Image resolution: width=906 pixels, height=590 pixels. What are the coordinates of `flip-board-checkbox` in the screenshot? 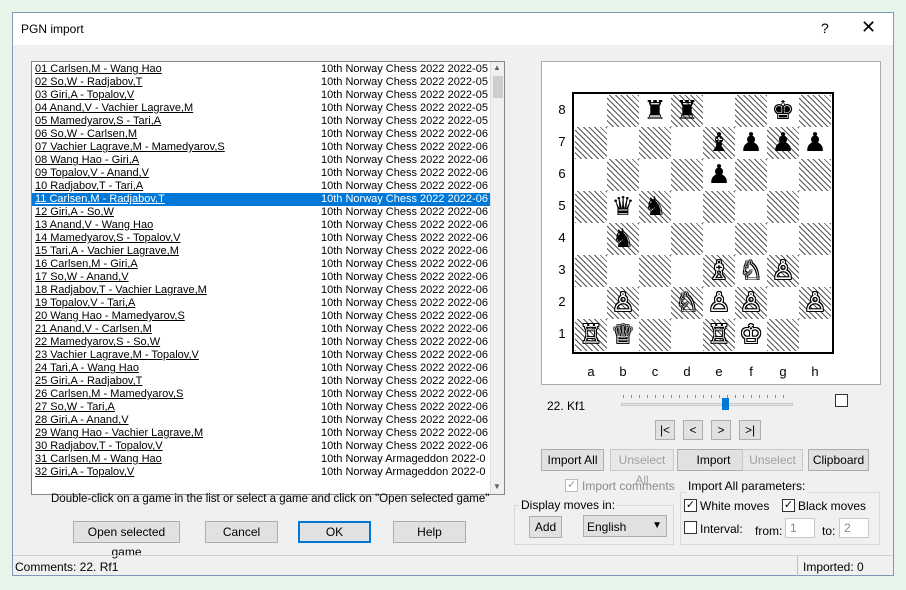 It's located at (841, 400).